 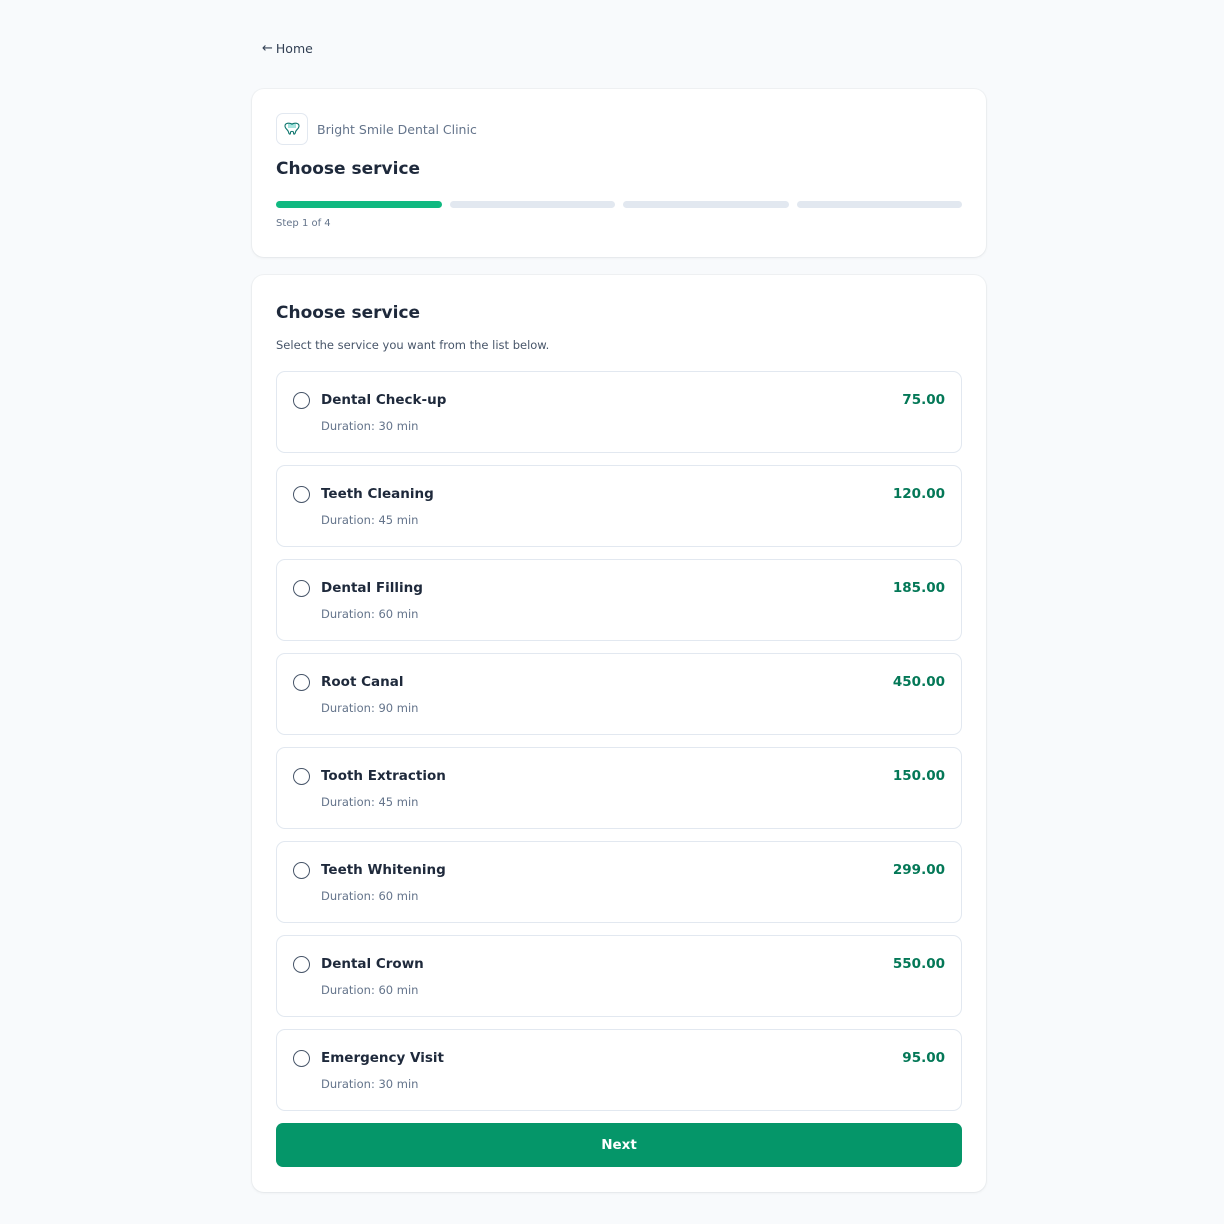 What do you see at coordinates (619, 882) in the screenshot?
I see `service-option: Teeth Whitening Duration: 60 min 299.00` at bounding box center [619, 882].